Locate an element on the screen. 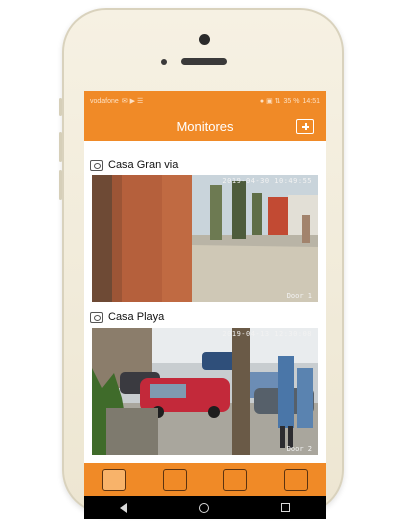  camera-card-header: Casa Gran via is located at coordinates (134, 165).